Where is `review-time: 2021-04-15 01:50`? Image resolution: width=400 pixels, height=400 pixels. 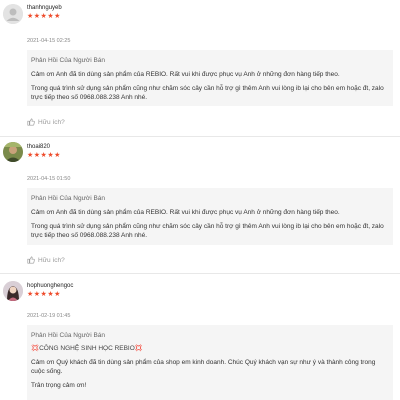 review-time: 2021-04-15 01:50 is located at coordinates (49, 179).